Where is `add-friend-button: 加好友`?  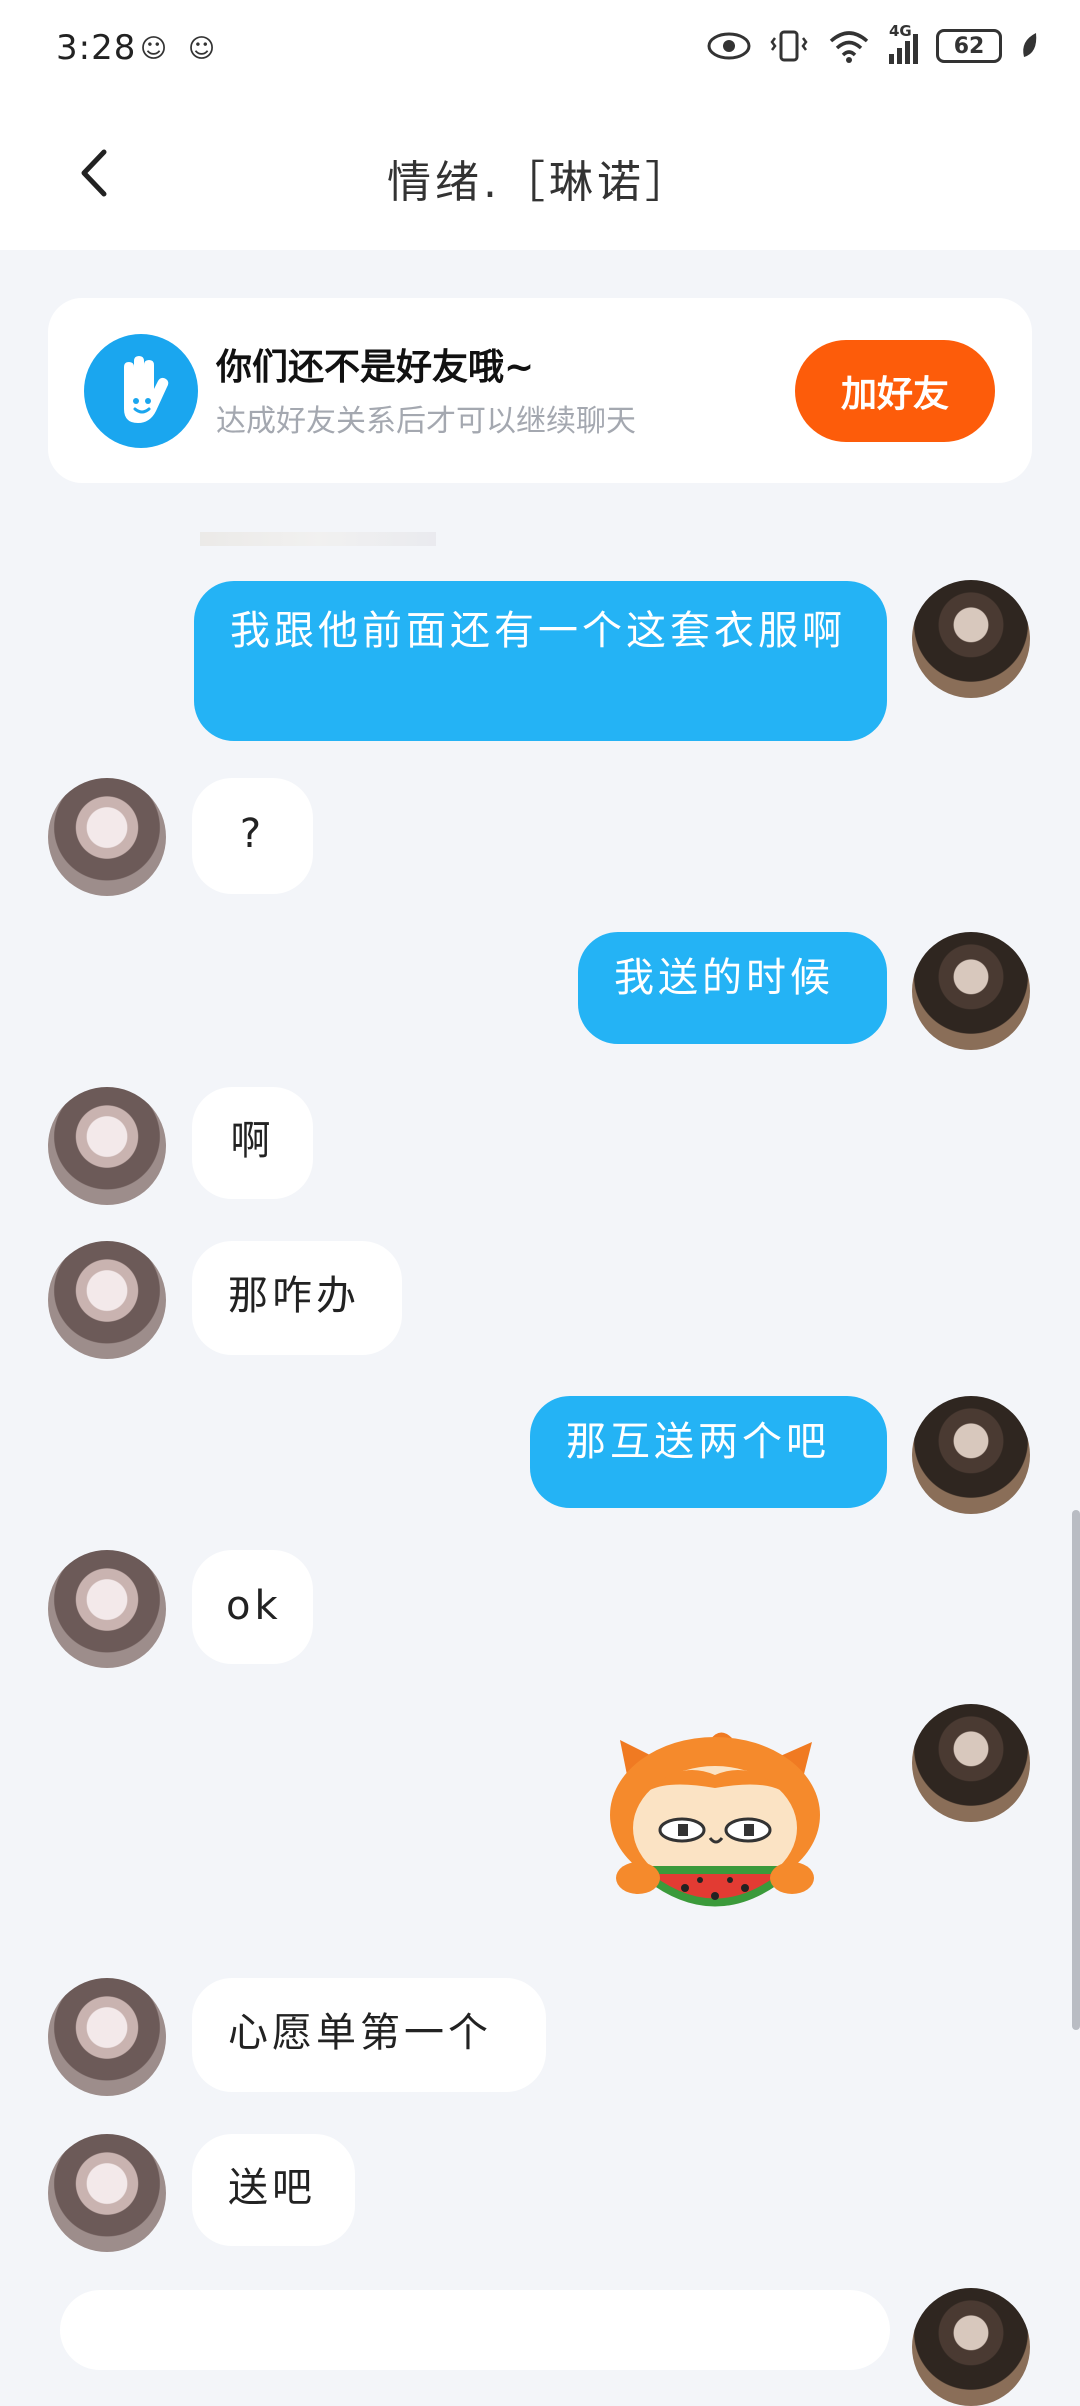 add-friend-button: 加好友 is located at coordinates (895, 391).